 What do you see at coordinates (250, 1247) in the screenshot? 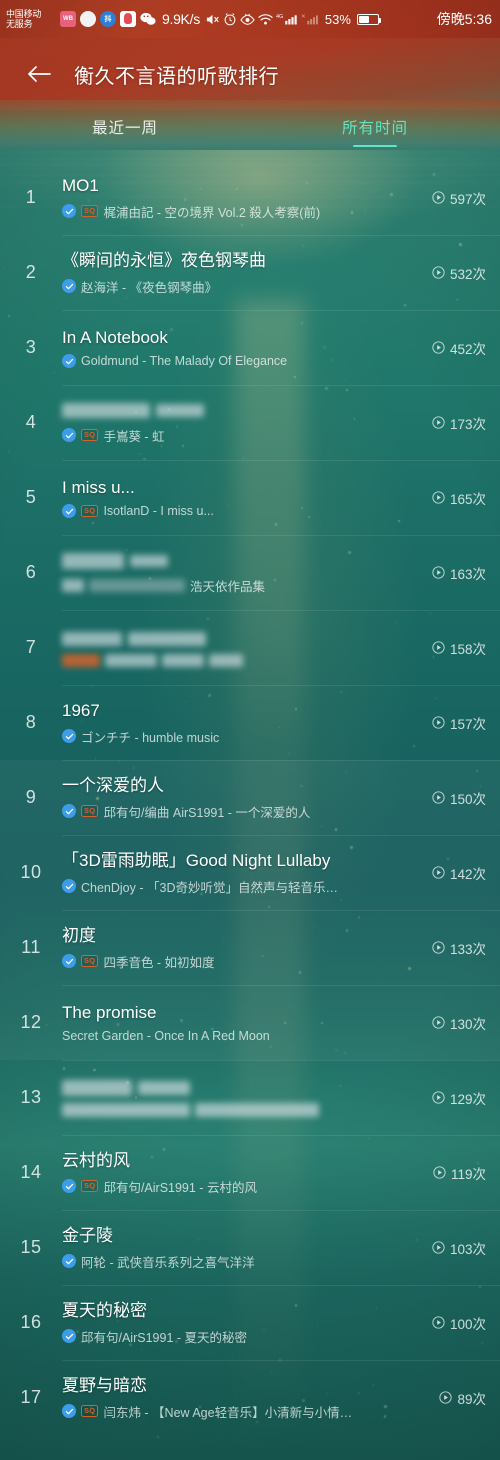
I see `table-row: 15 金子陵 阿轮 - 武侠音乐系列之喜气洋洋 103次` at bounding box center [250, 1247].